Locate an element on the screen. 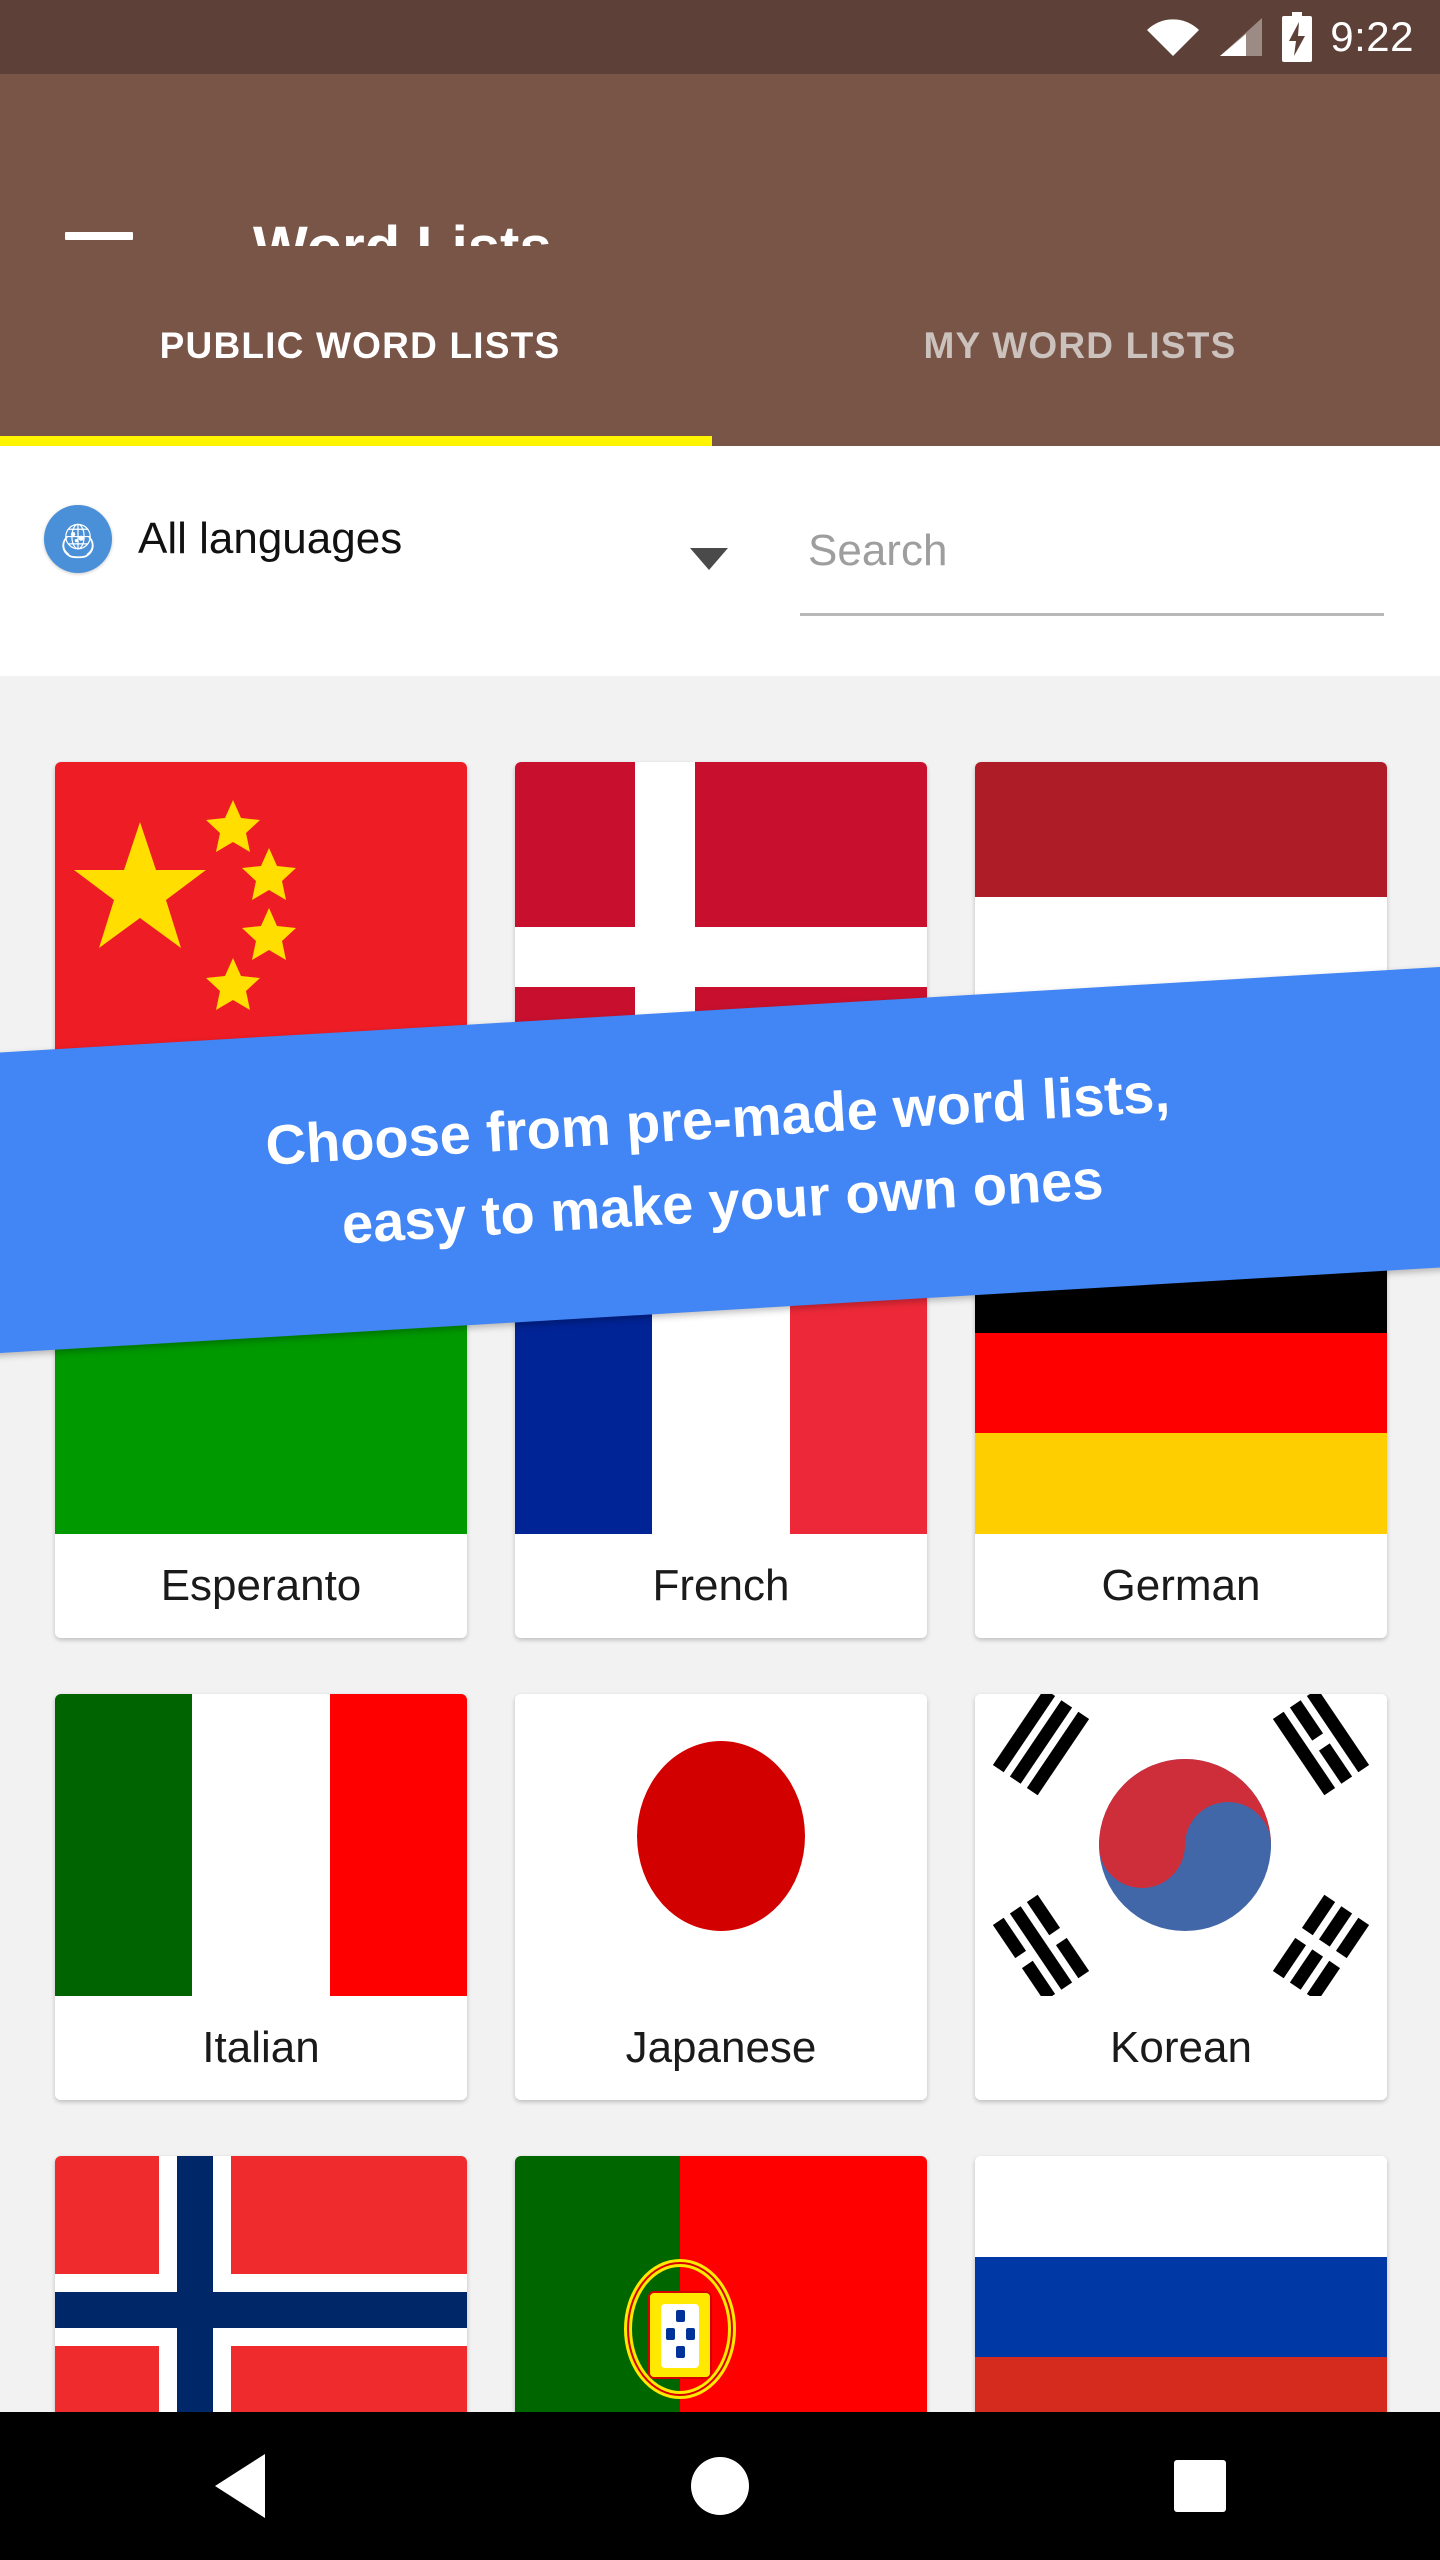 This screenshot has height=2560, width=1440. flag-japanese is located at coordinates (721, 1845).